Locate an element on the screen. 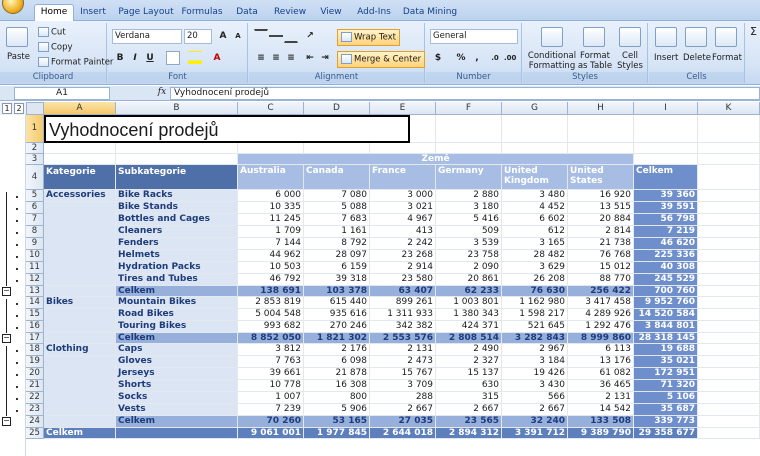  value-cell: 6 159 is located at coordinates (337, 268).